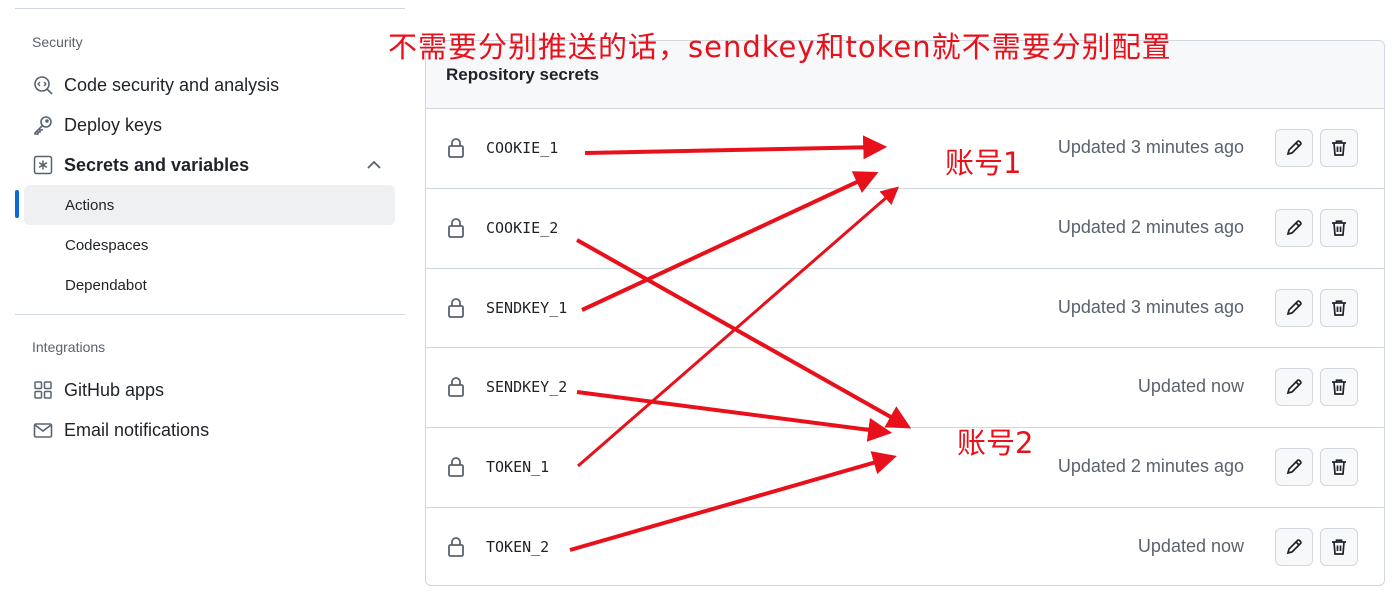  I want to click on section-title-integrations: Integrations, so click(69, 347).